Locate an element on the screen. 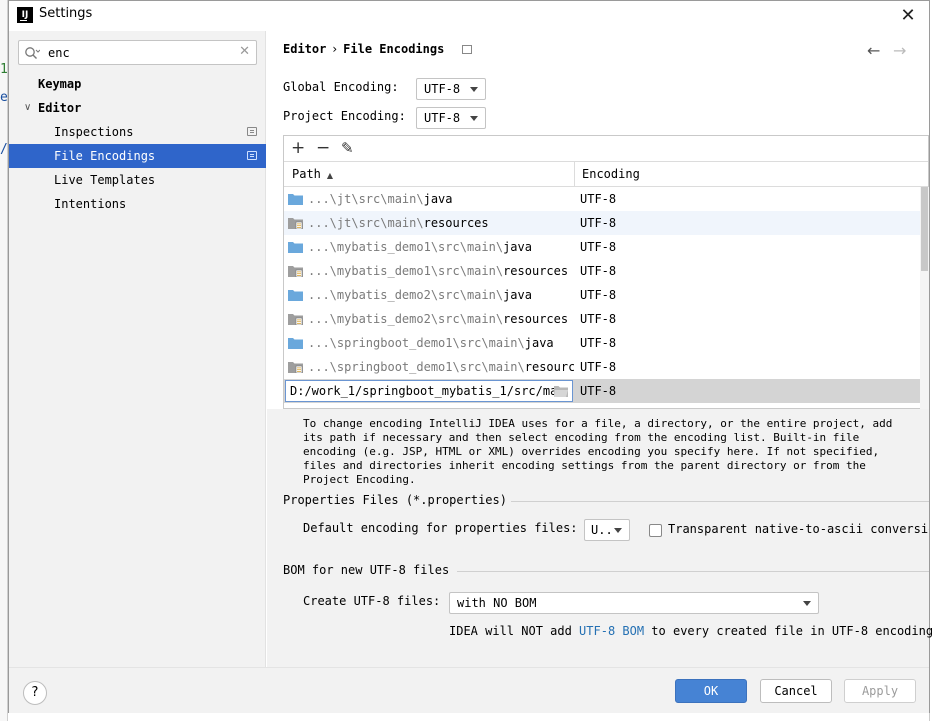 The image size is (938, 721). scrollbar-thumb is located at coordinates (924, 229).